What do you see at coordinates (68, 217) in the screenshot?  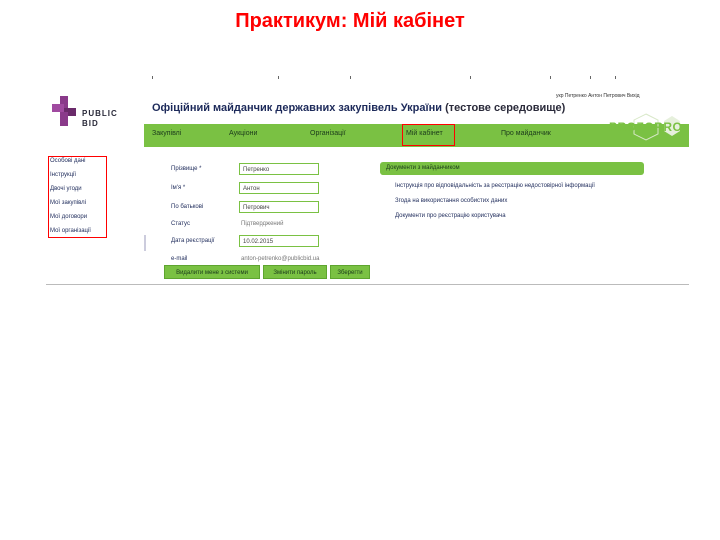 I see `sidebar-item-my-contracts: Мої договори` at bounding box center [68, 217].